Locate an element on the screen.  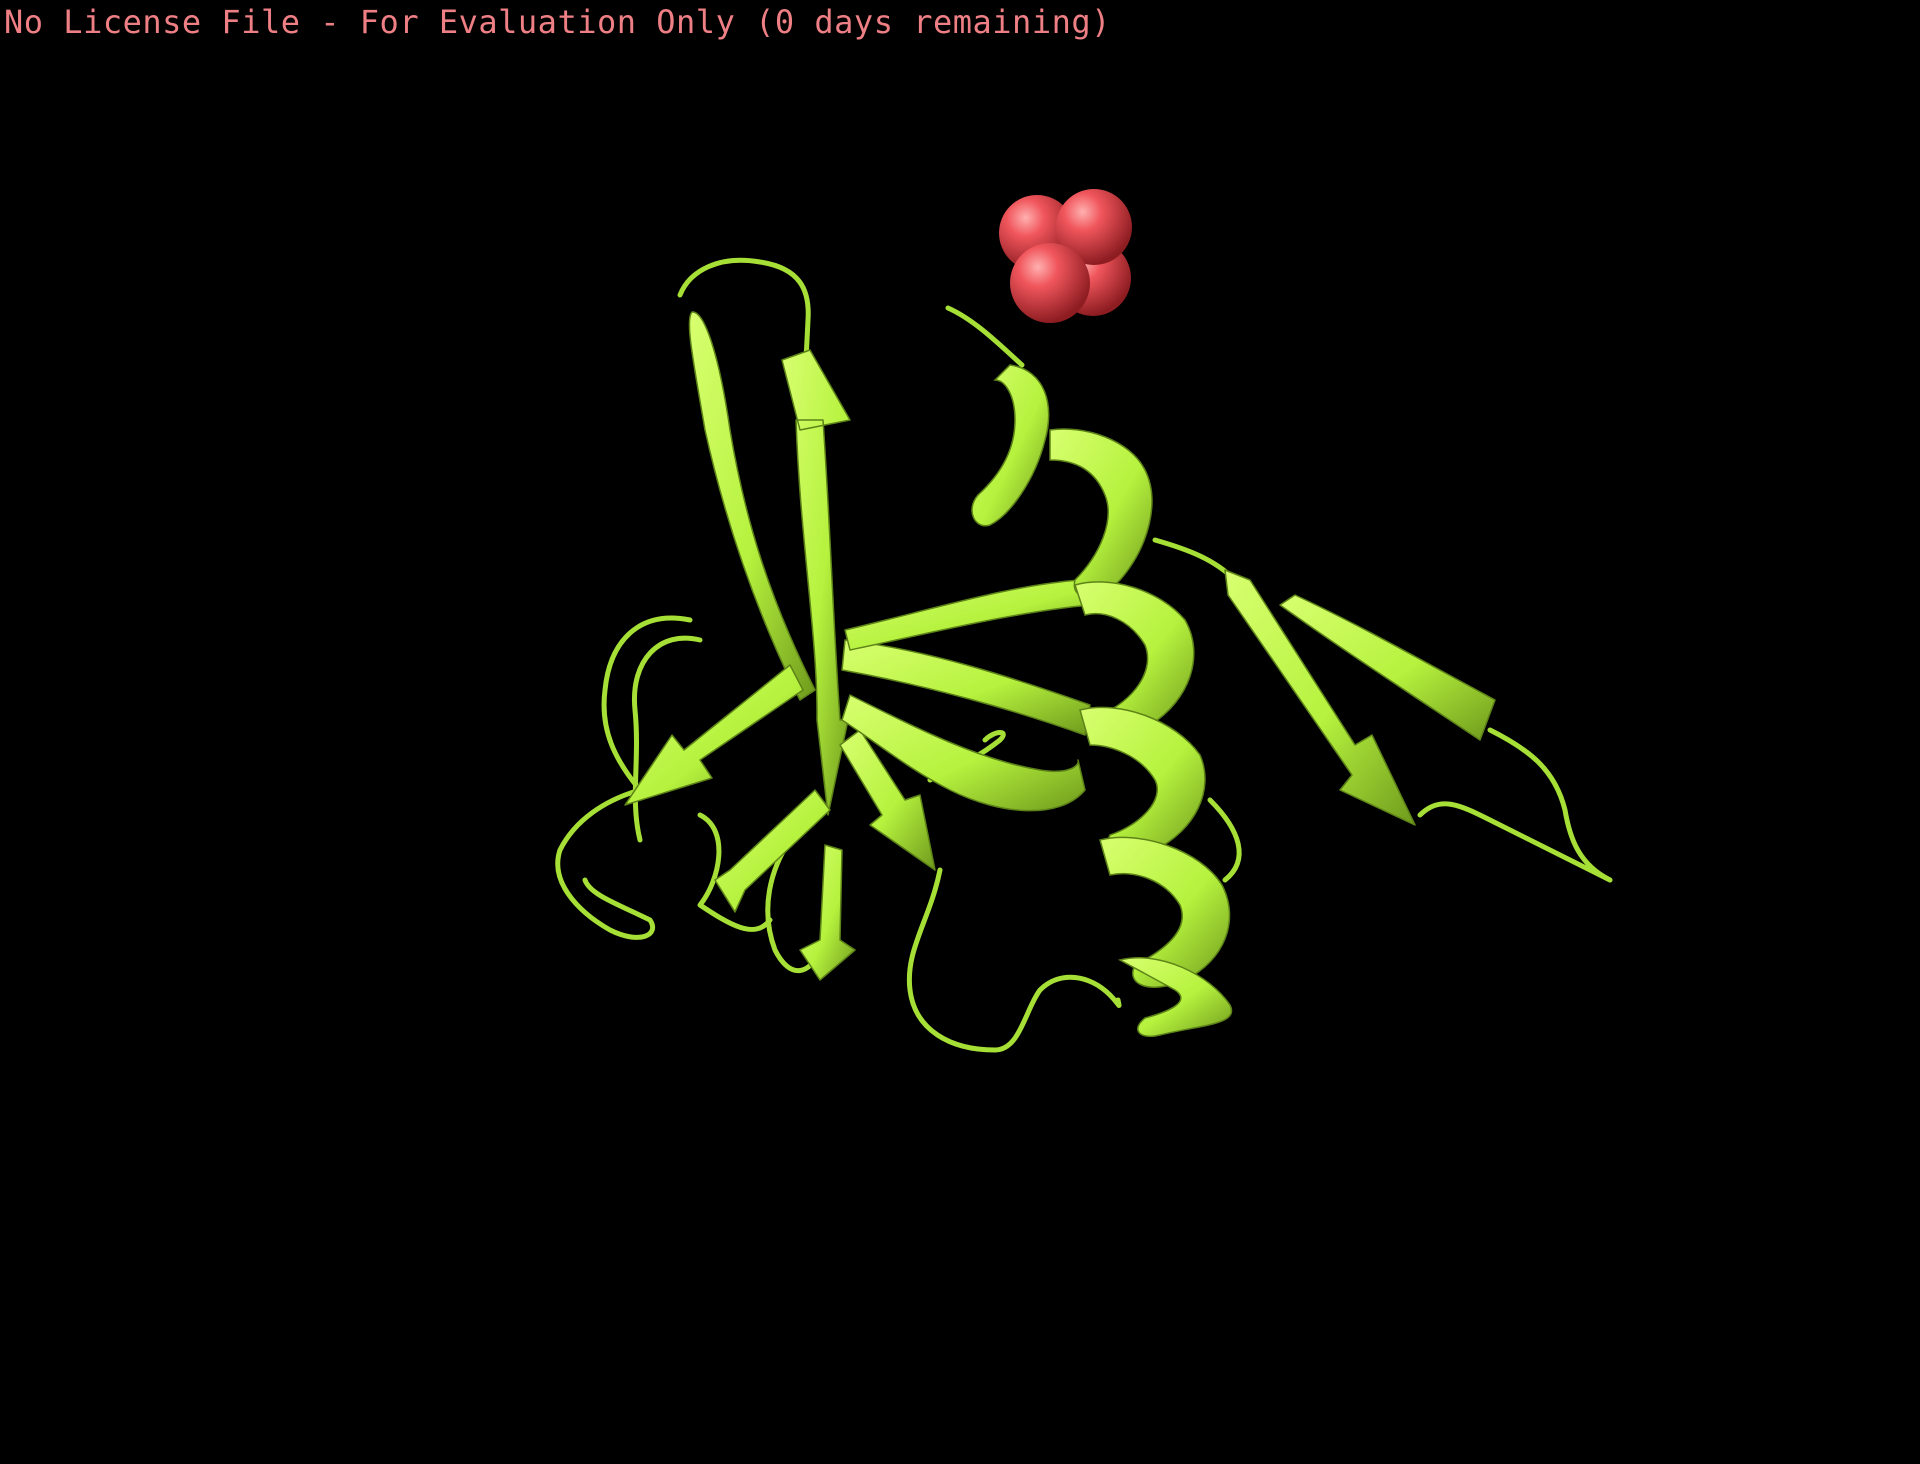
beta-strand-top-horizontal is located at coordinates (967, 615).